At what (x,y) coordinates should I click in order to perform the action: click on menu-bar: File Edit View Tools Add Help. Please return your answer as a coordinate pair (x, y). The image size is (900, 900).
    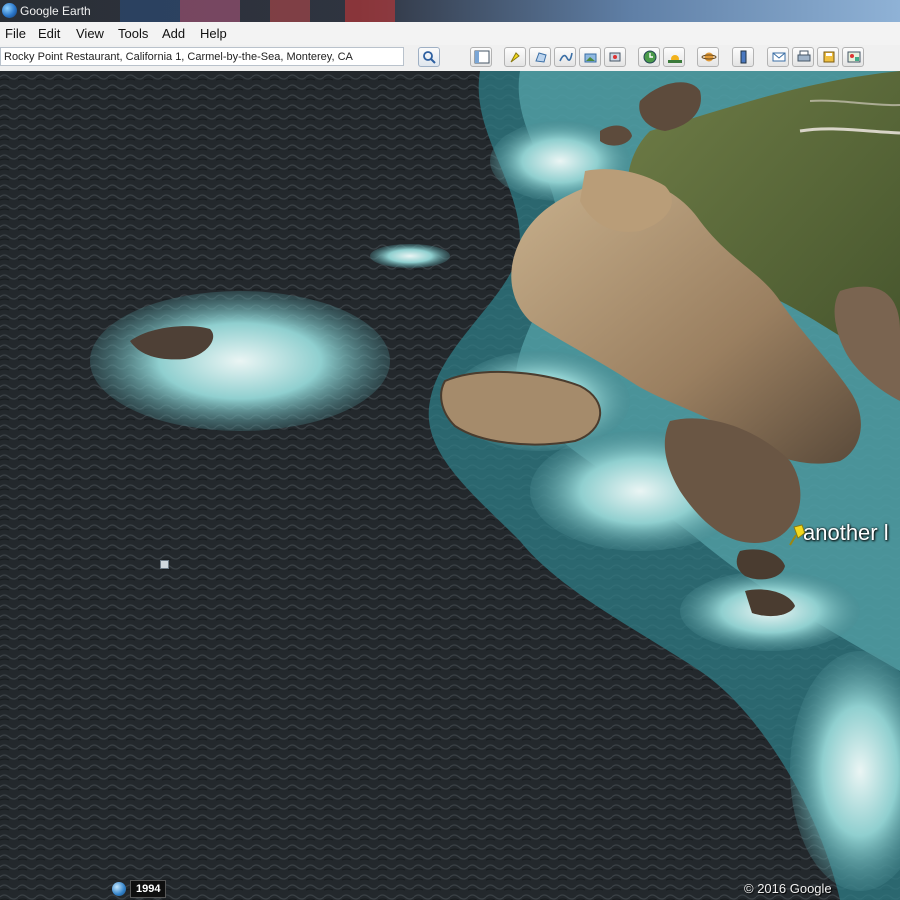
    Looking at the image, I should click on (450, 34).